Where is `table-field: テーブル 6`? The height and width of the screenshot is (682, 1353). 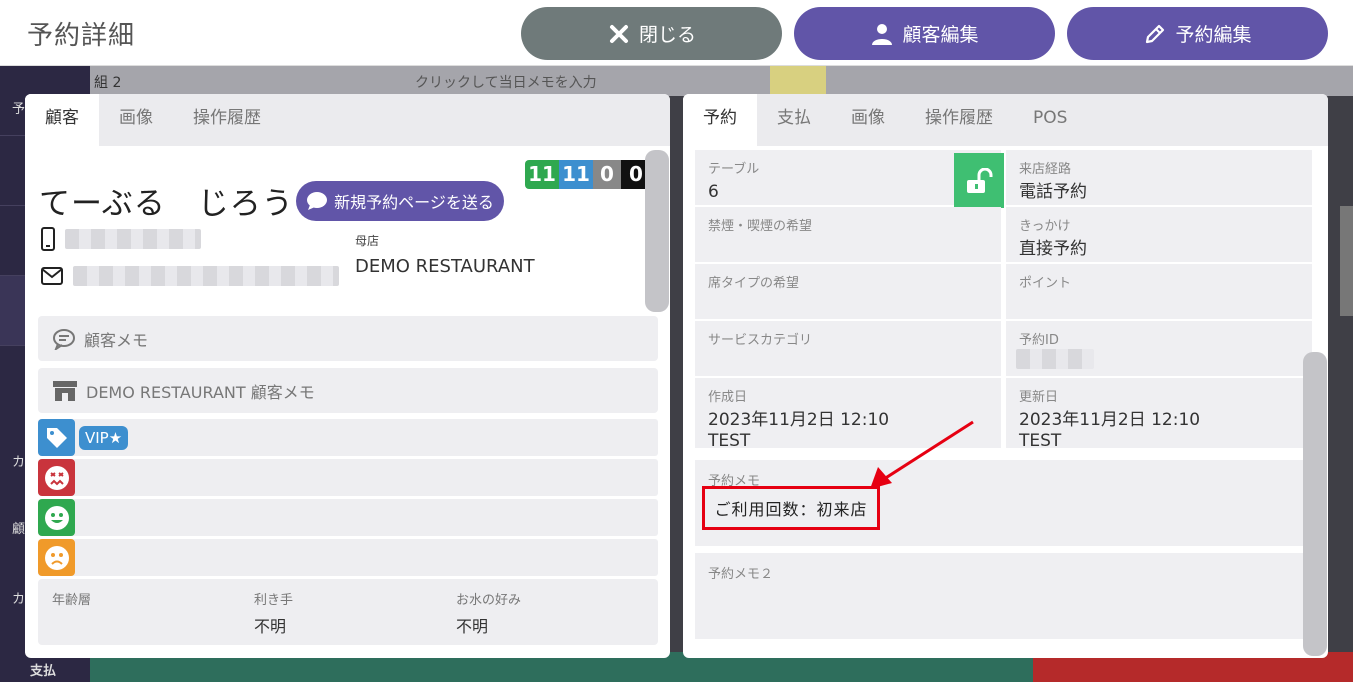 table-field: テーブル 6 is located at coordinates (849, 179).